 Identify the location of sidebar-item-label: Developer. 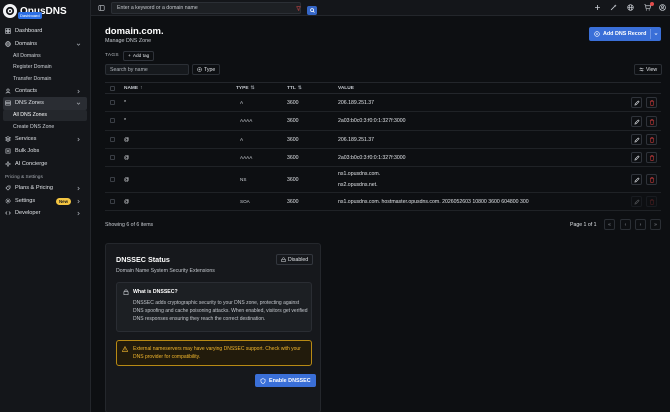
(28, 213).